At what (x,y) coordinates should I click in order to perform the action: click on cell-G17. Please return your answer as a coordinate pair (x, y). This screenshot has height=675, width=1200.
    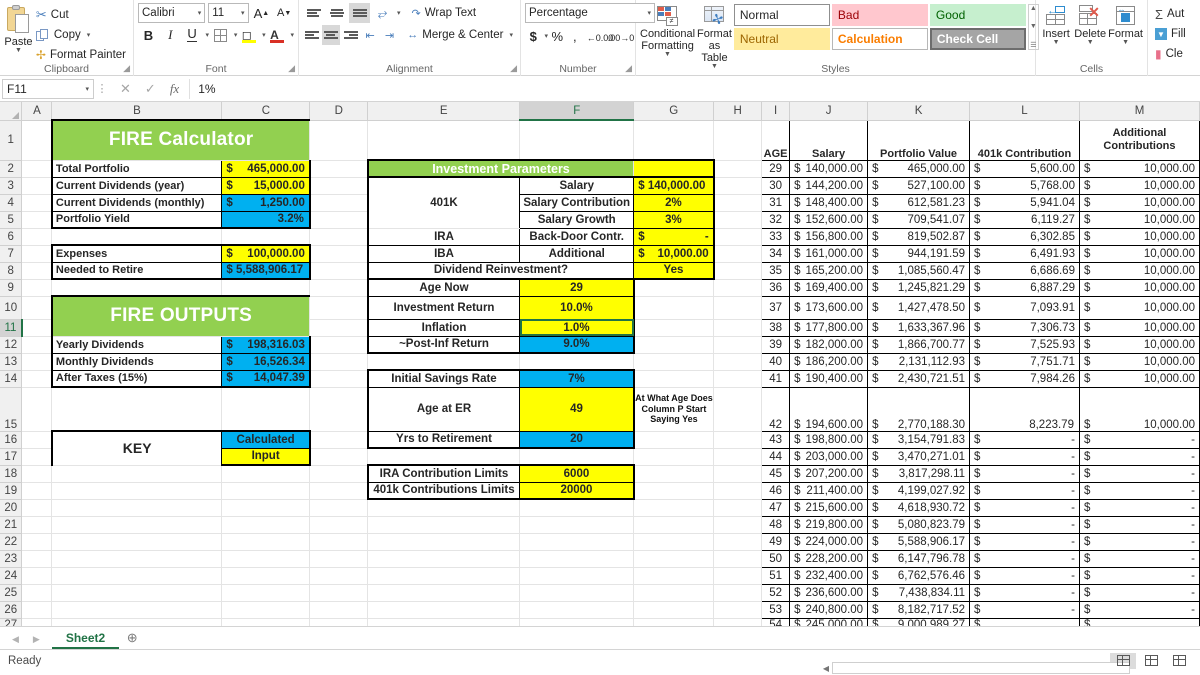
    Looking at the image, I should click on (674, 457).